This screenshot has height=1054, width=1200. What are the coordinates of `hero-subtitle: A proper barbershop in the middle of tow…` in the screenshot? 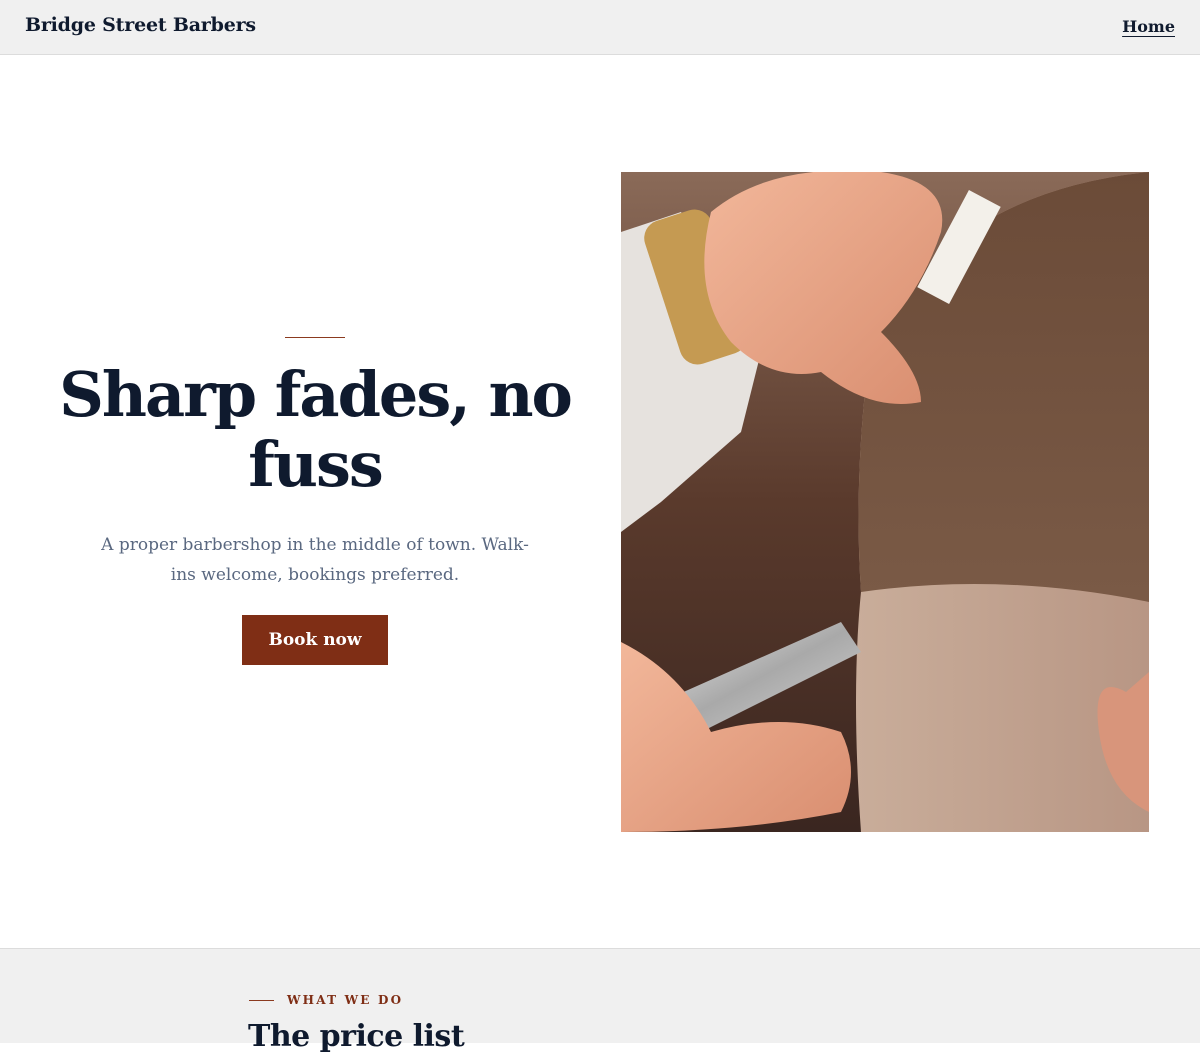 It's located at (315, 560).